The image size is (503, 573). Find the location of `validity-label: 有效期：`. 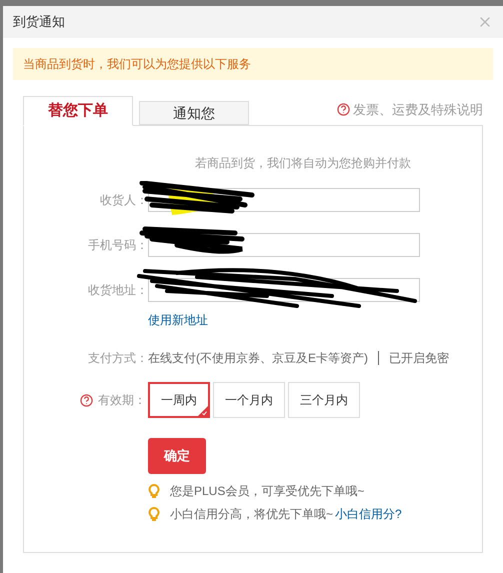

validity-label: 有效期： is located at coordinates (122, 400).